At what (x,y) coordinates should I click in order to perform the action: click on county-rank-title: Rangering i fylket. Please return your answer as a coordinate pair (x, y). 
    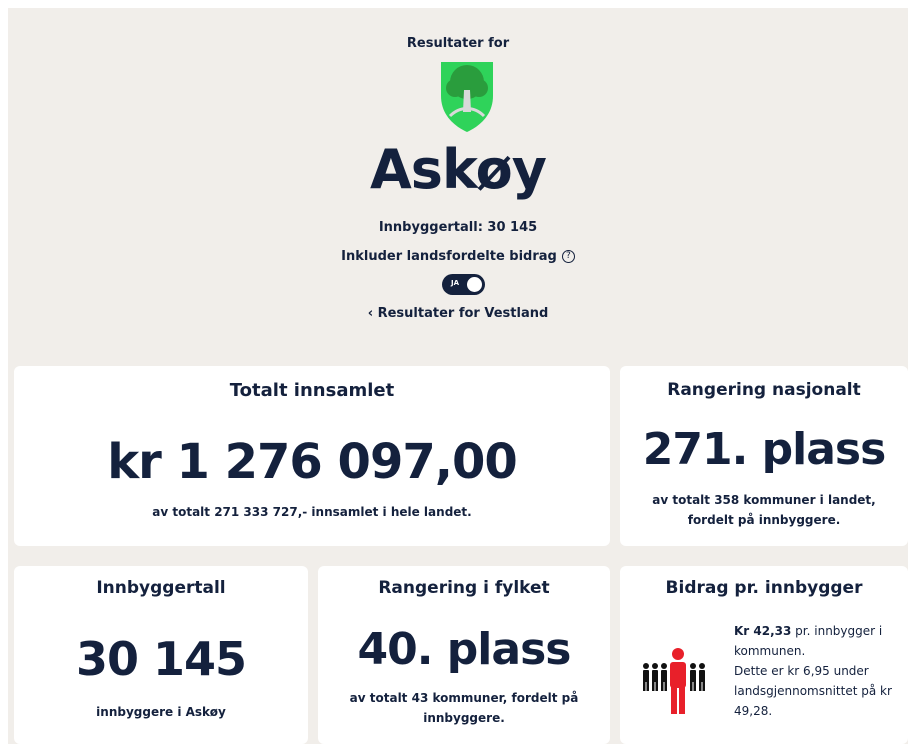
    Looking at the image, I should click on (464, 588).